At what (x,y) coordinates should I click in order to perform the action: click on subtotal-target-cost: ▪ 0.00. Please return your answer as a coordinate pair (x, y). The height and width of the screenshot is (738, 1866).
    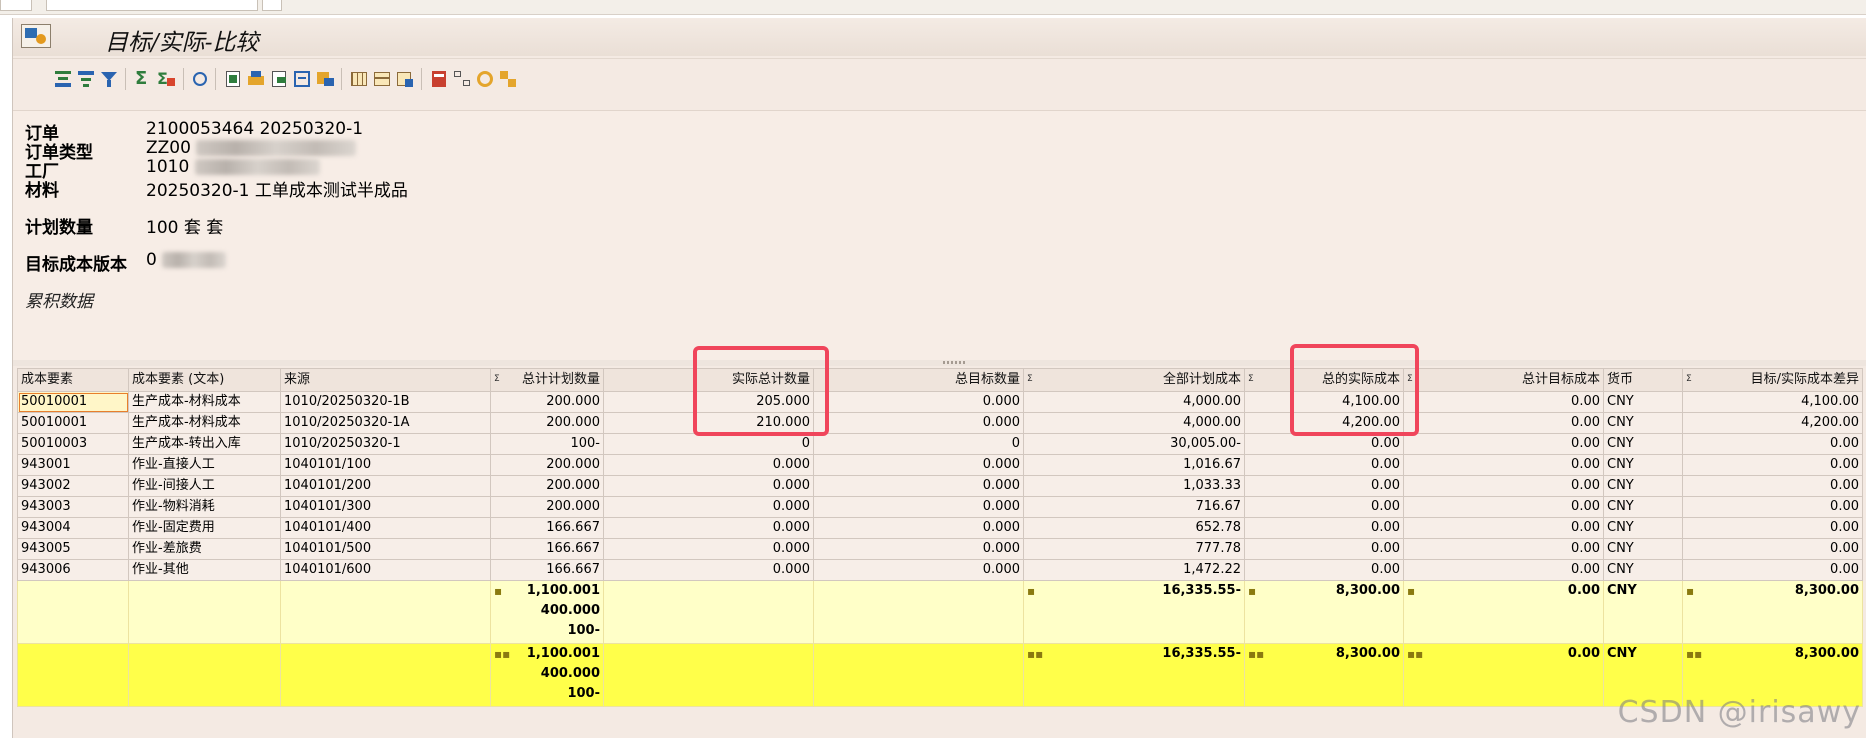
    Looking at the image, I should click on (1503, 612).